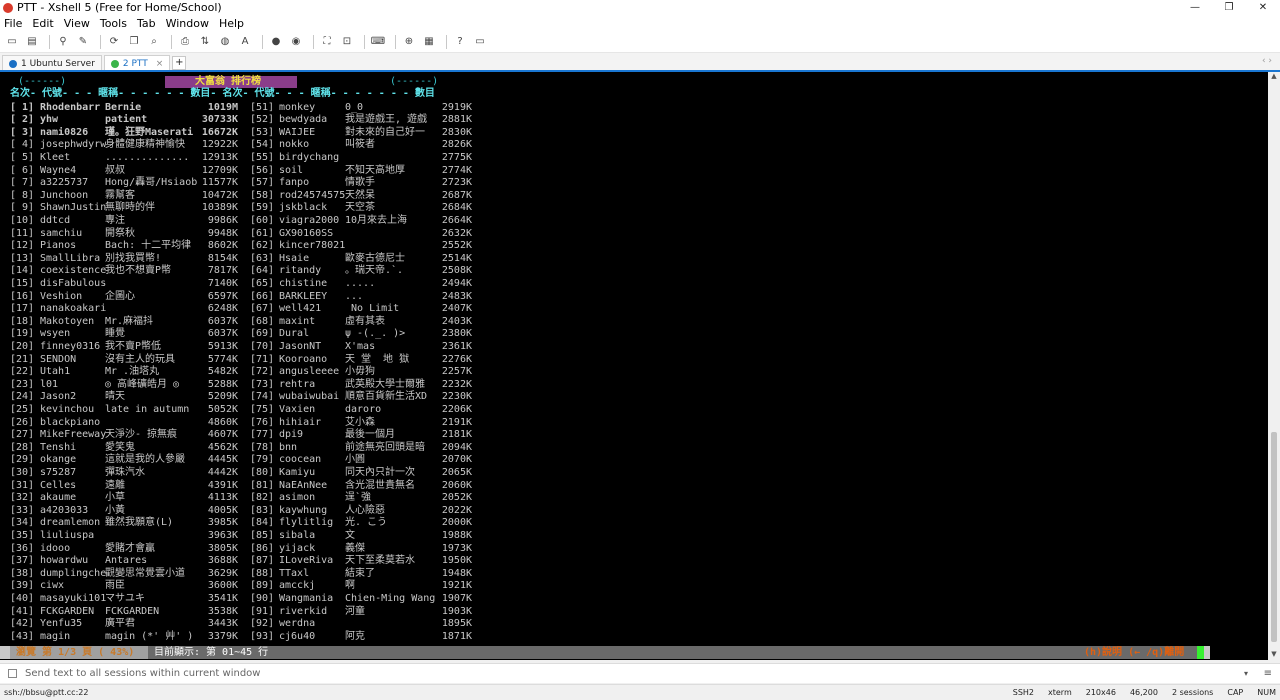 Image resolution: width=1280 pixels, height=700 pixels. I want to click on rank-cell: [72], so click(262, 372).